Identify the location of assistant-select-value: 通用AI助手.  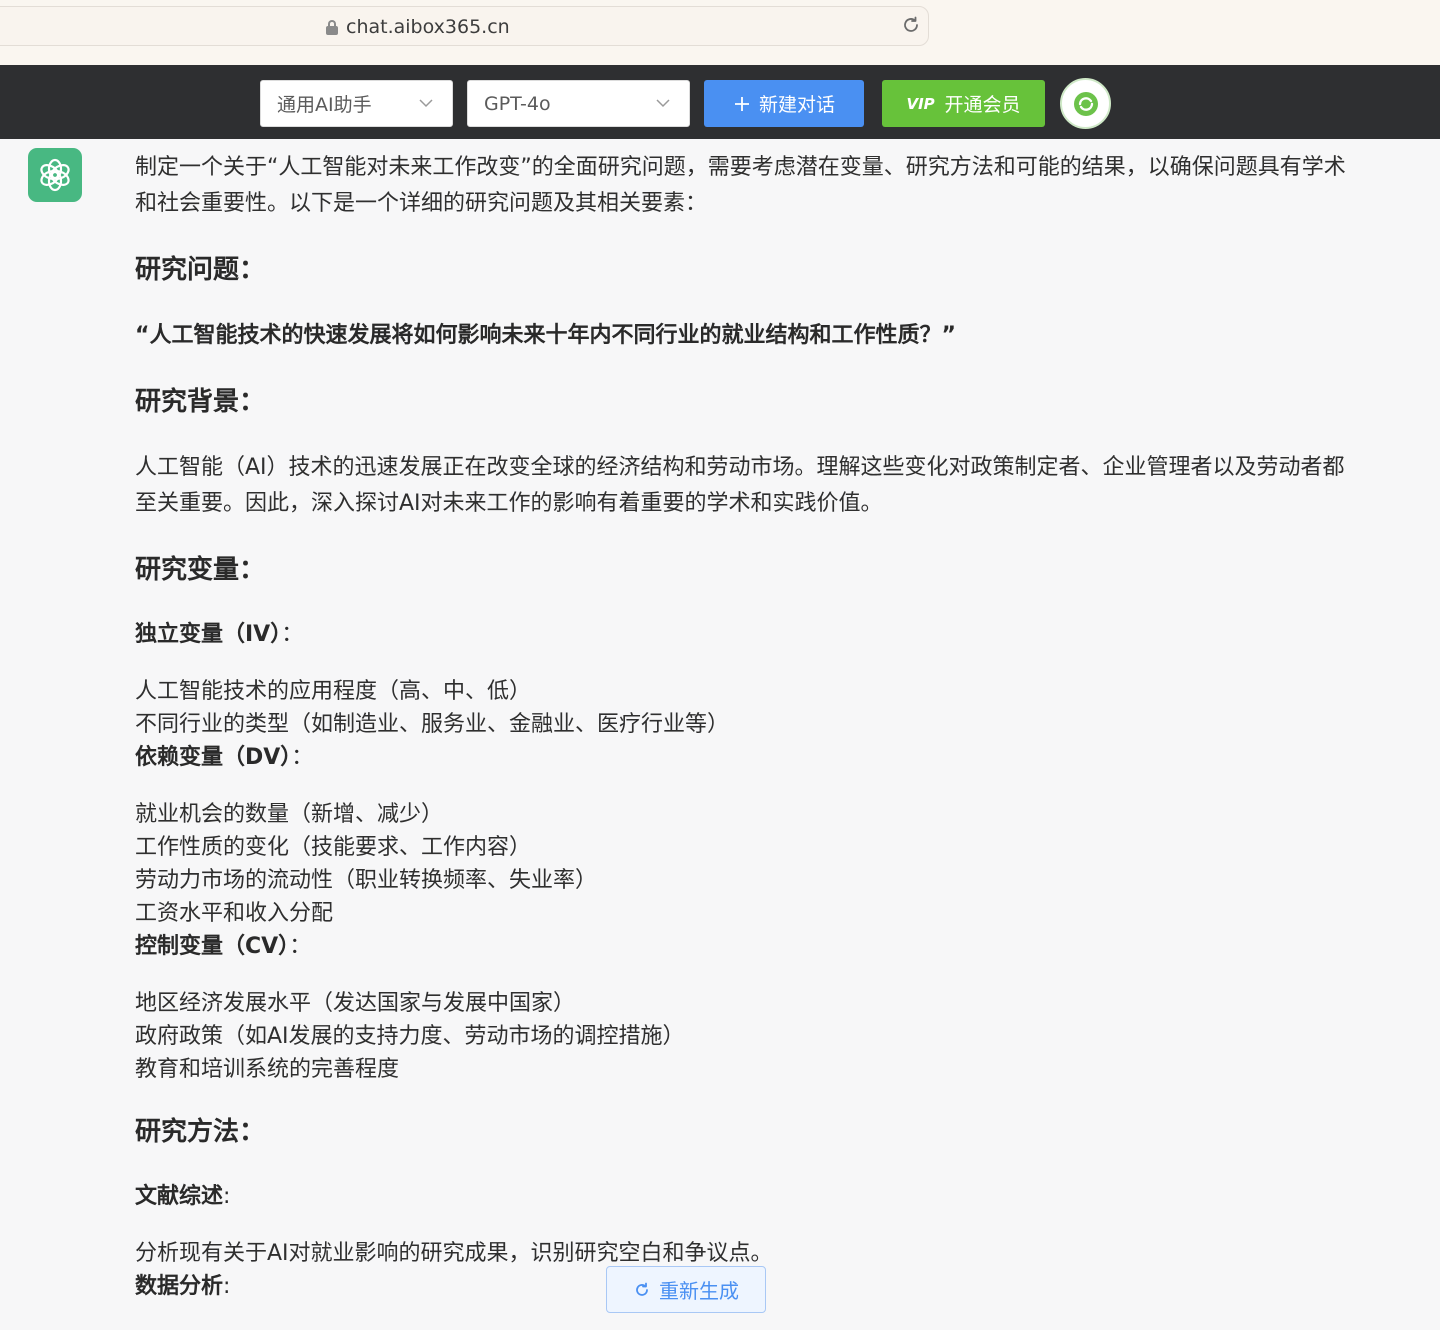
(324, 105).